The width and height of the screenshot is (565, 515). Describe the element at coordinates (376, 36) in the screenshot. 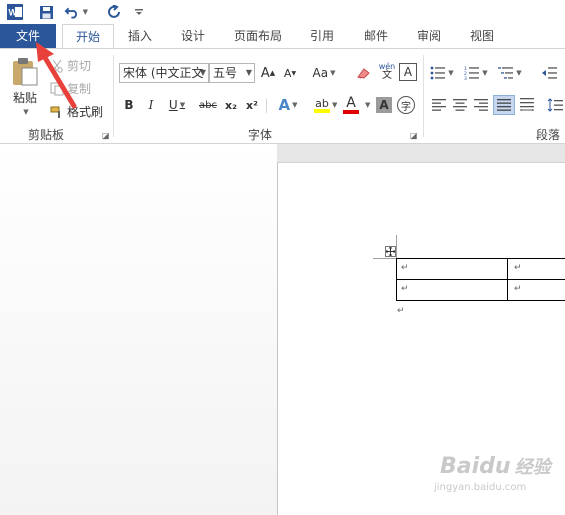

I see `tab-mailings: 邮件` at that location.